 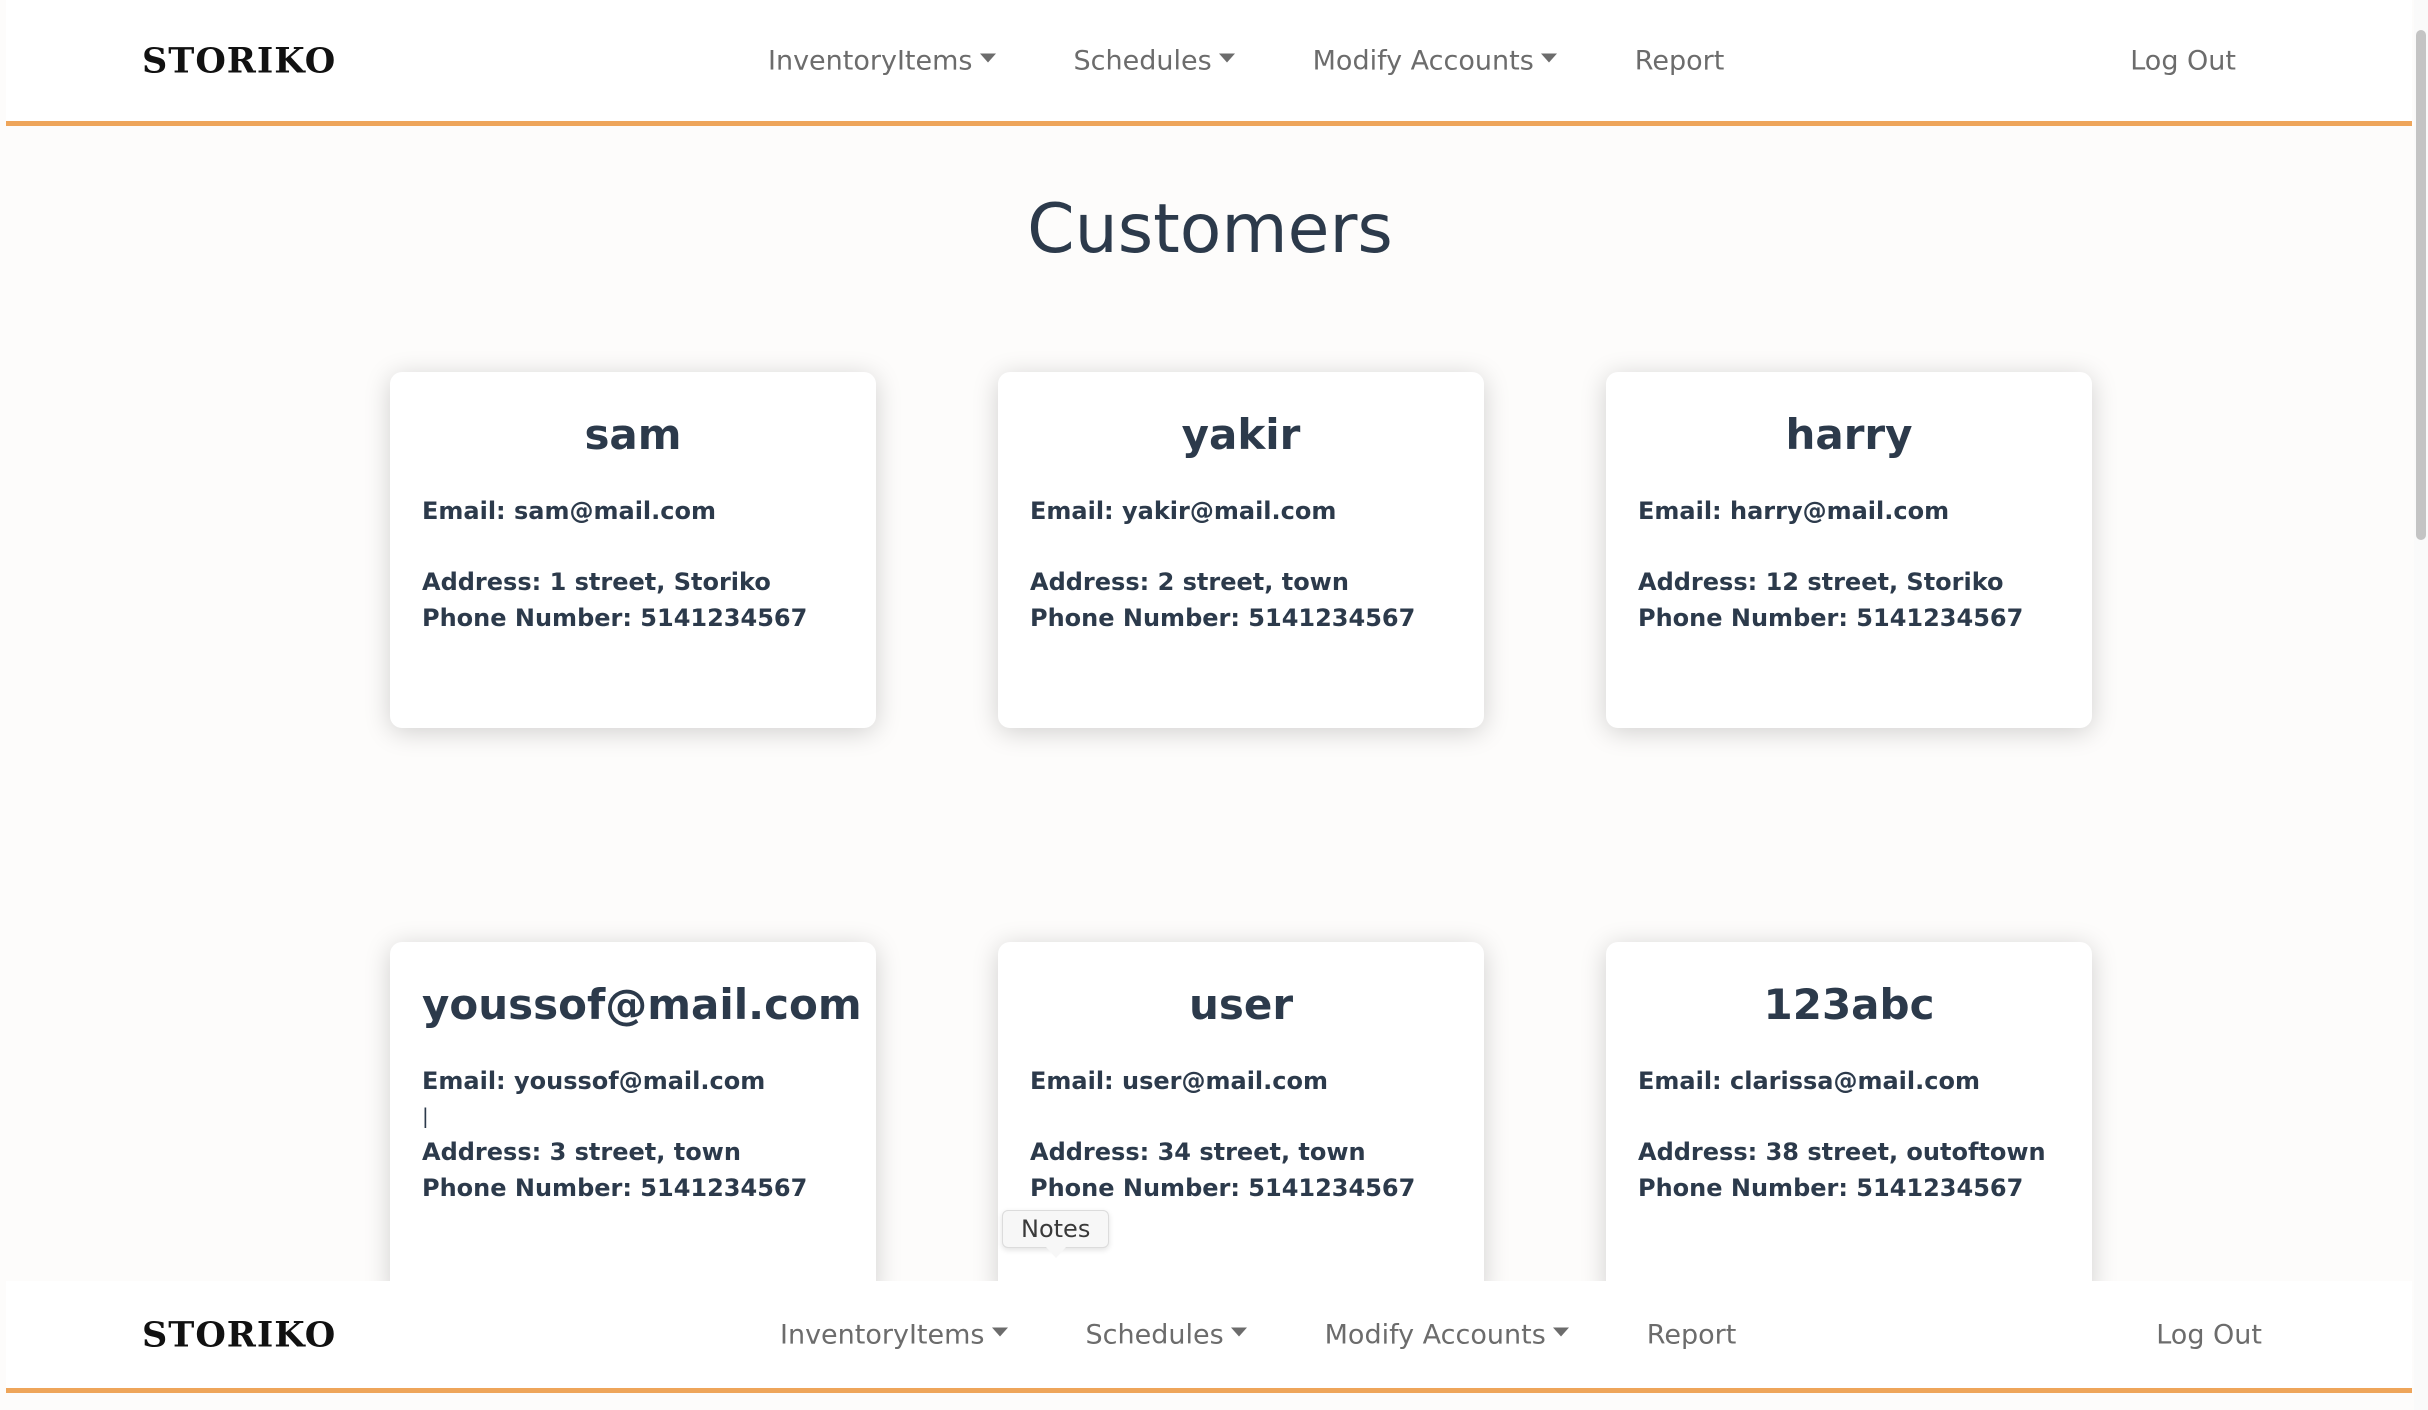 I want to click on customer-name: sam, so click(x=633, y=434).